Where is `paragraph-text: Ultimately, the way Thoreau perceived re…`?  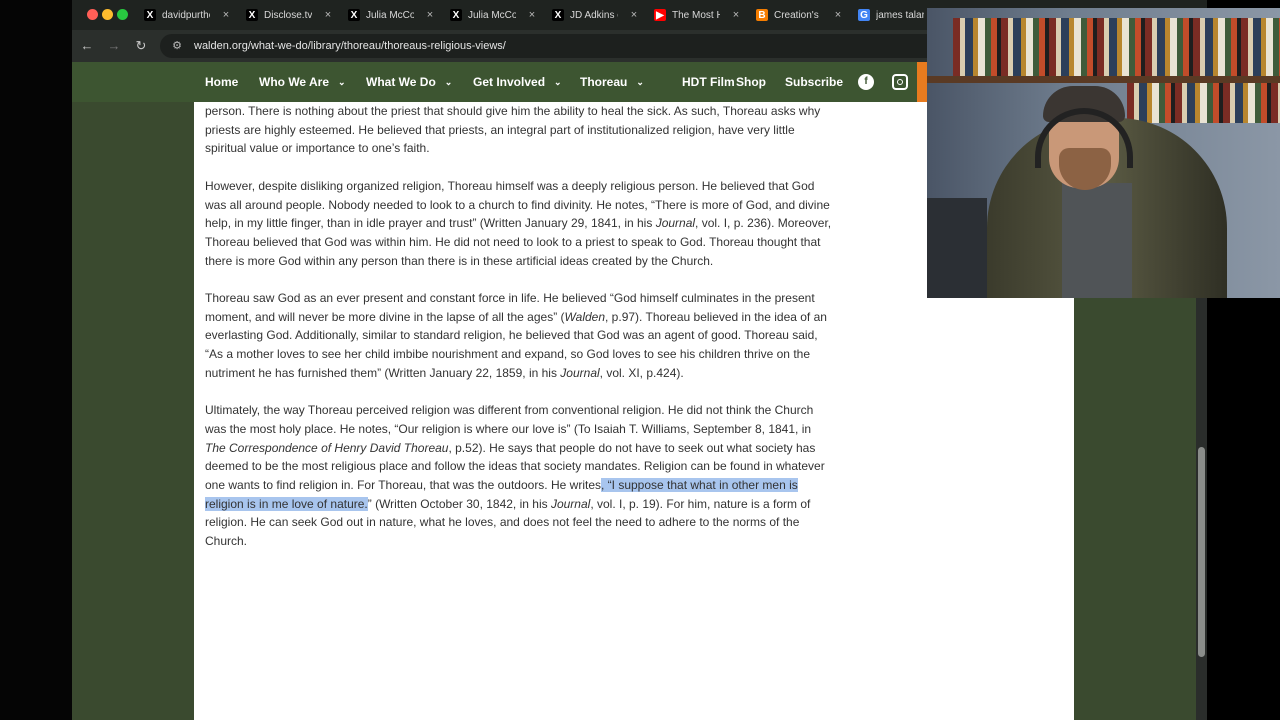
paragraph-text: Ultimately, the way Thoreau perceived re… is located at coordinates (509, 419).